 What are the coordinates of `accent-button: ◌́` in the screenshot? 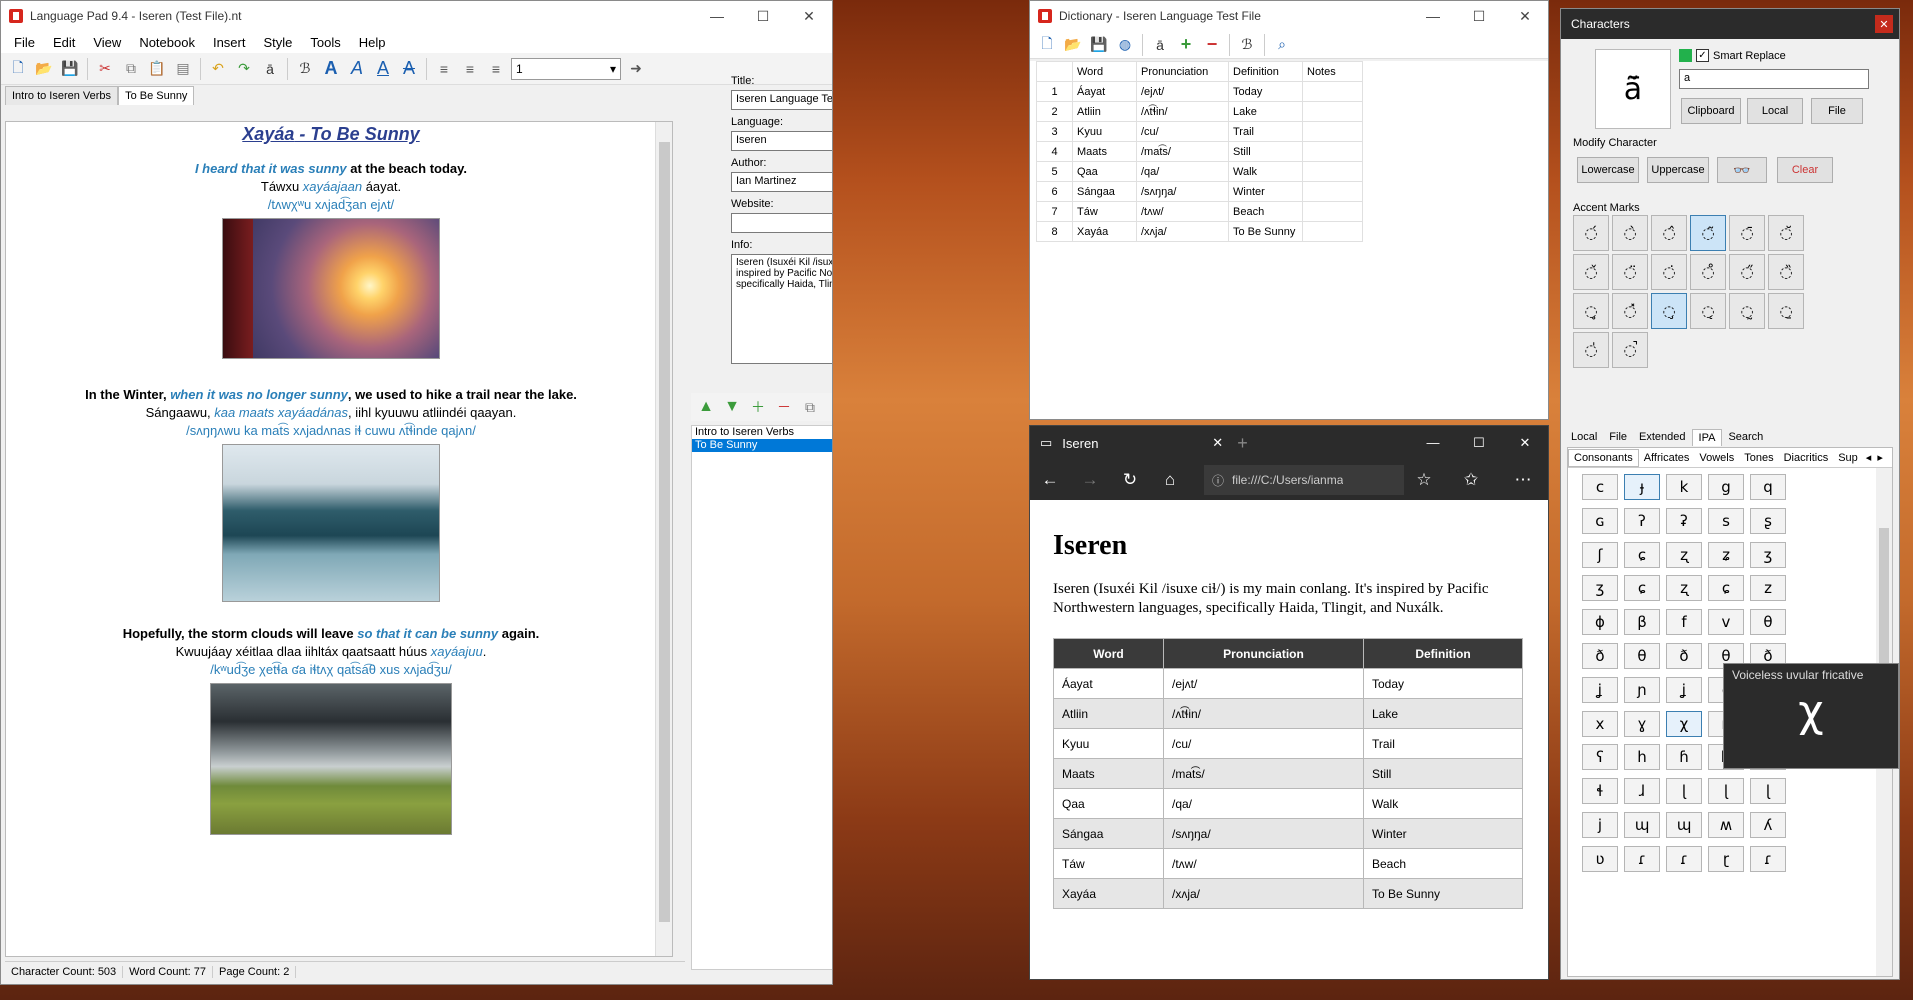 It's located at (1591, 233).